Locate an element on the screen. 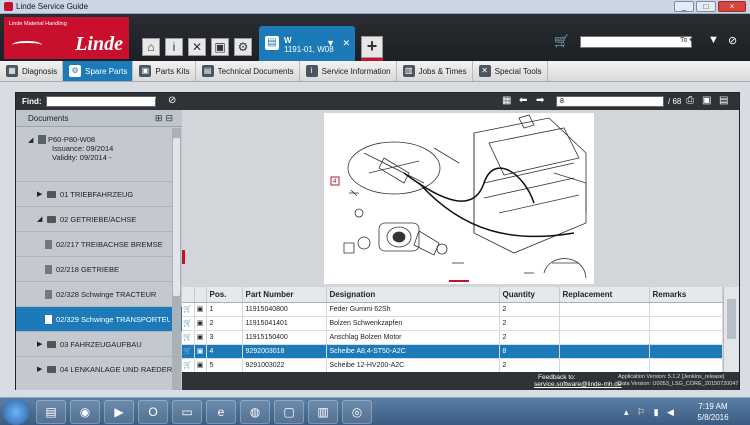 This screenshot has width=750, height=425. tree-row: 02/218 GETRIEBE is located at coordinates (99, 268).